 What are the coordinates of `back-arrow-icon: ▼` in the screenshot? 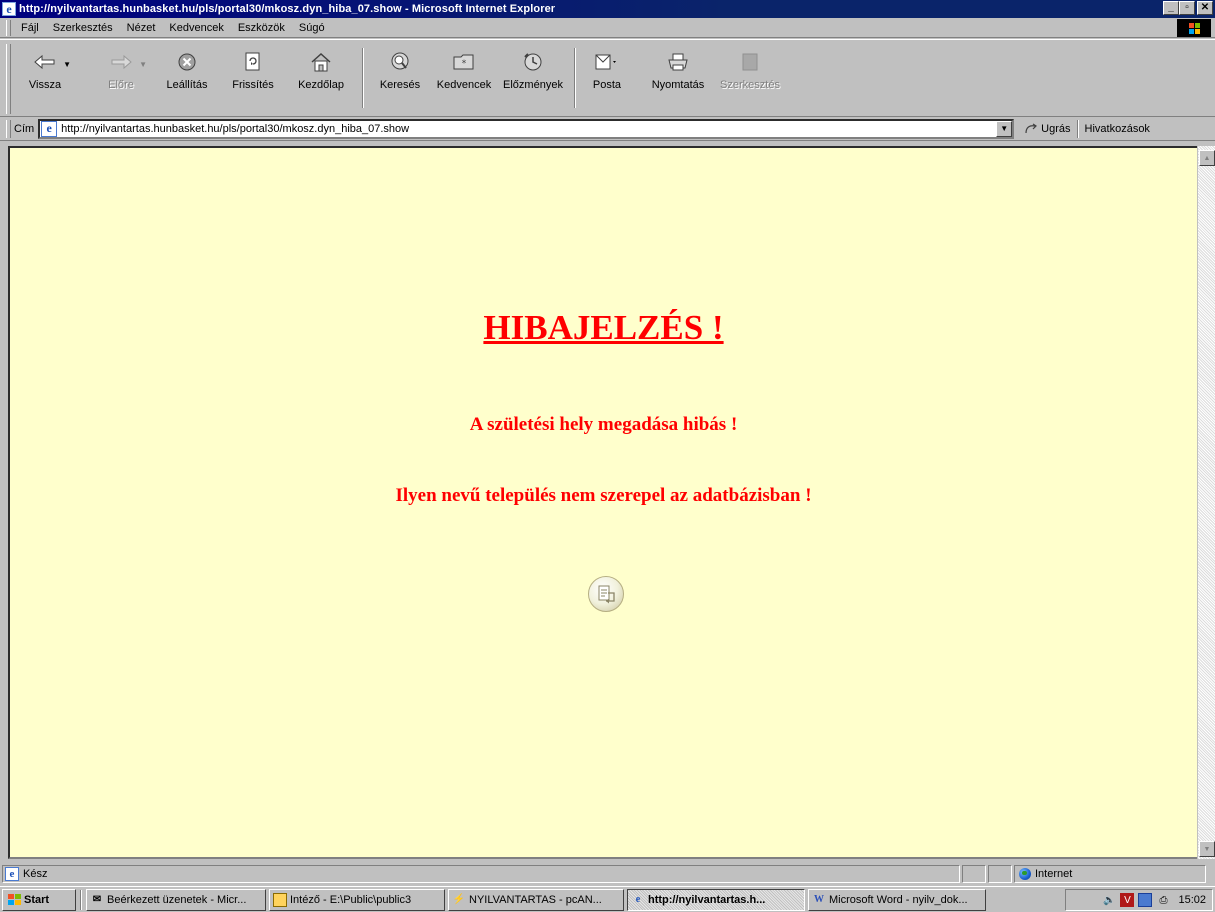 It's located at (52, 62).